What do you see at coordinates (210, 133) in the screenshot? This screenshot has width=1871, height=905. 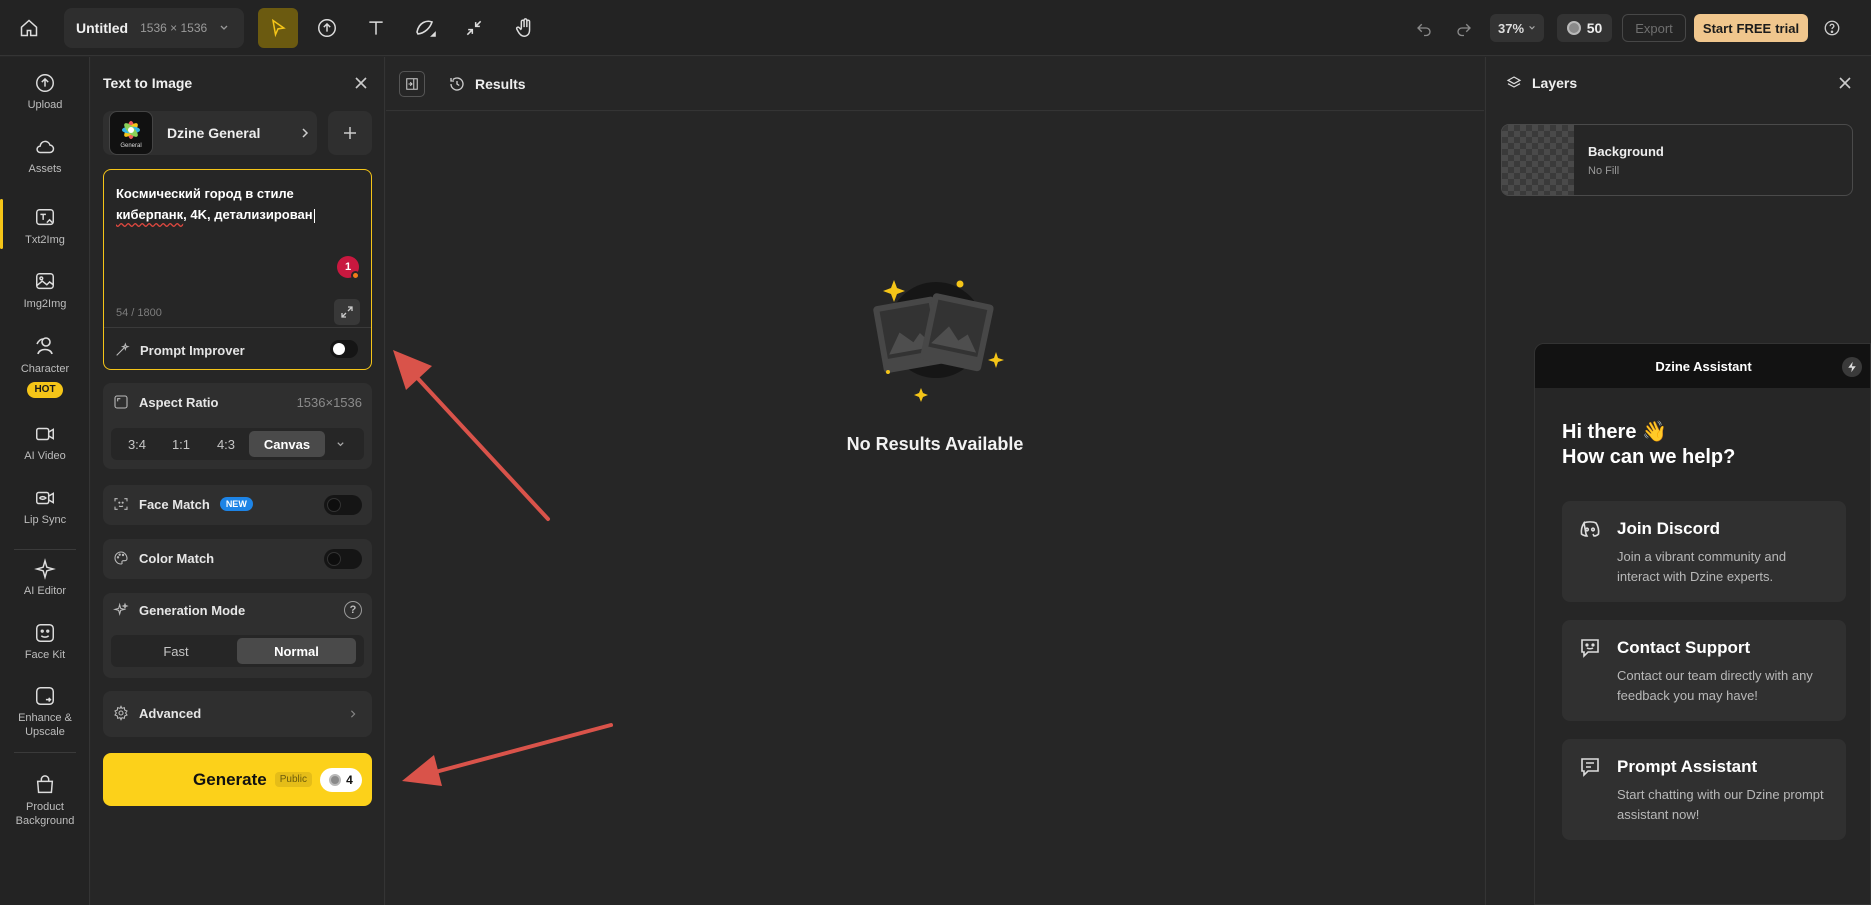 I see `model-selector: General Dzine General` at bounding box center [210, 133].